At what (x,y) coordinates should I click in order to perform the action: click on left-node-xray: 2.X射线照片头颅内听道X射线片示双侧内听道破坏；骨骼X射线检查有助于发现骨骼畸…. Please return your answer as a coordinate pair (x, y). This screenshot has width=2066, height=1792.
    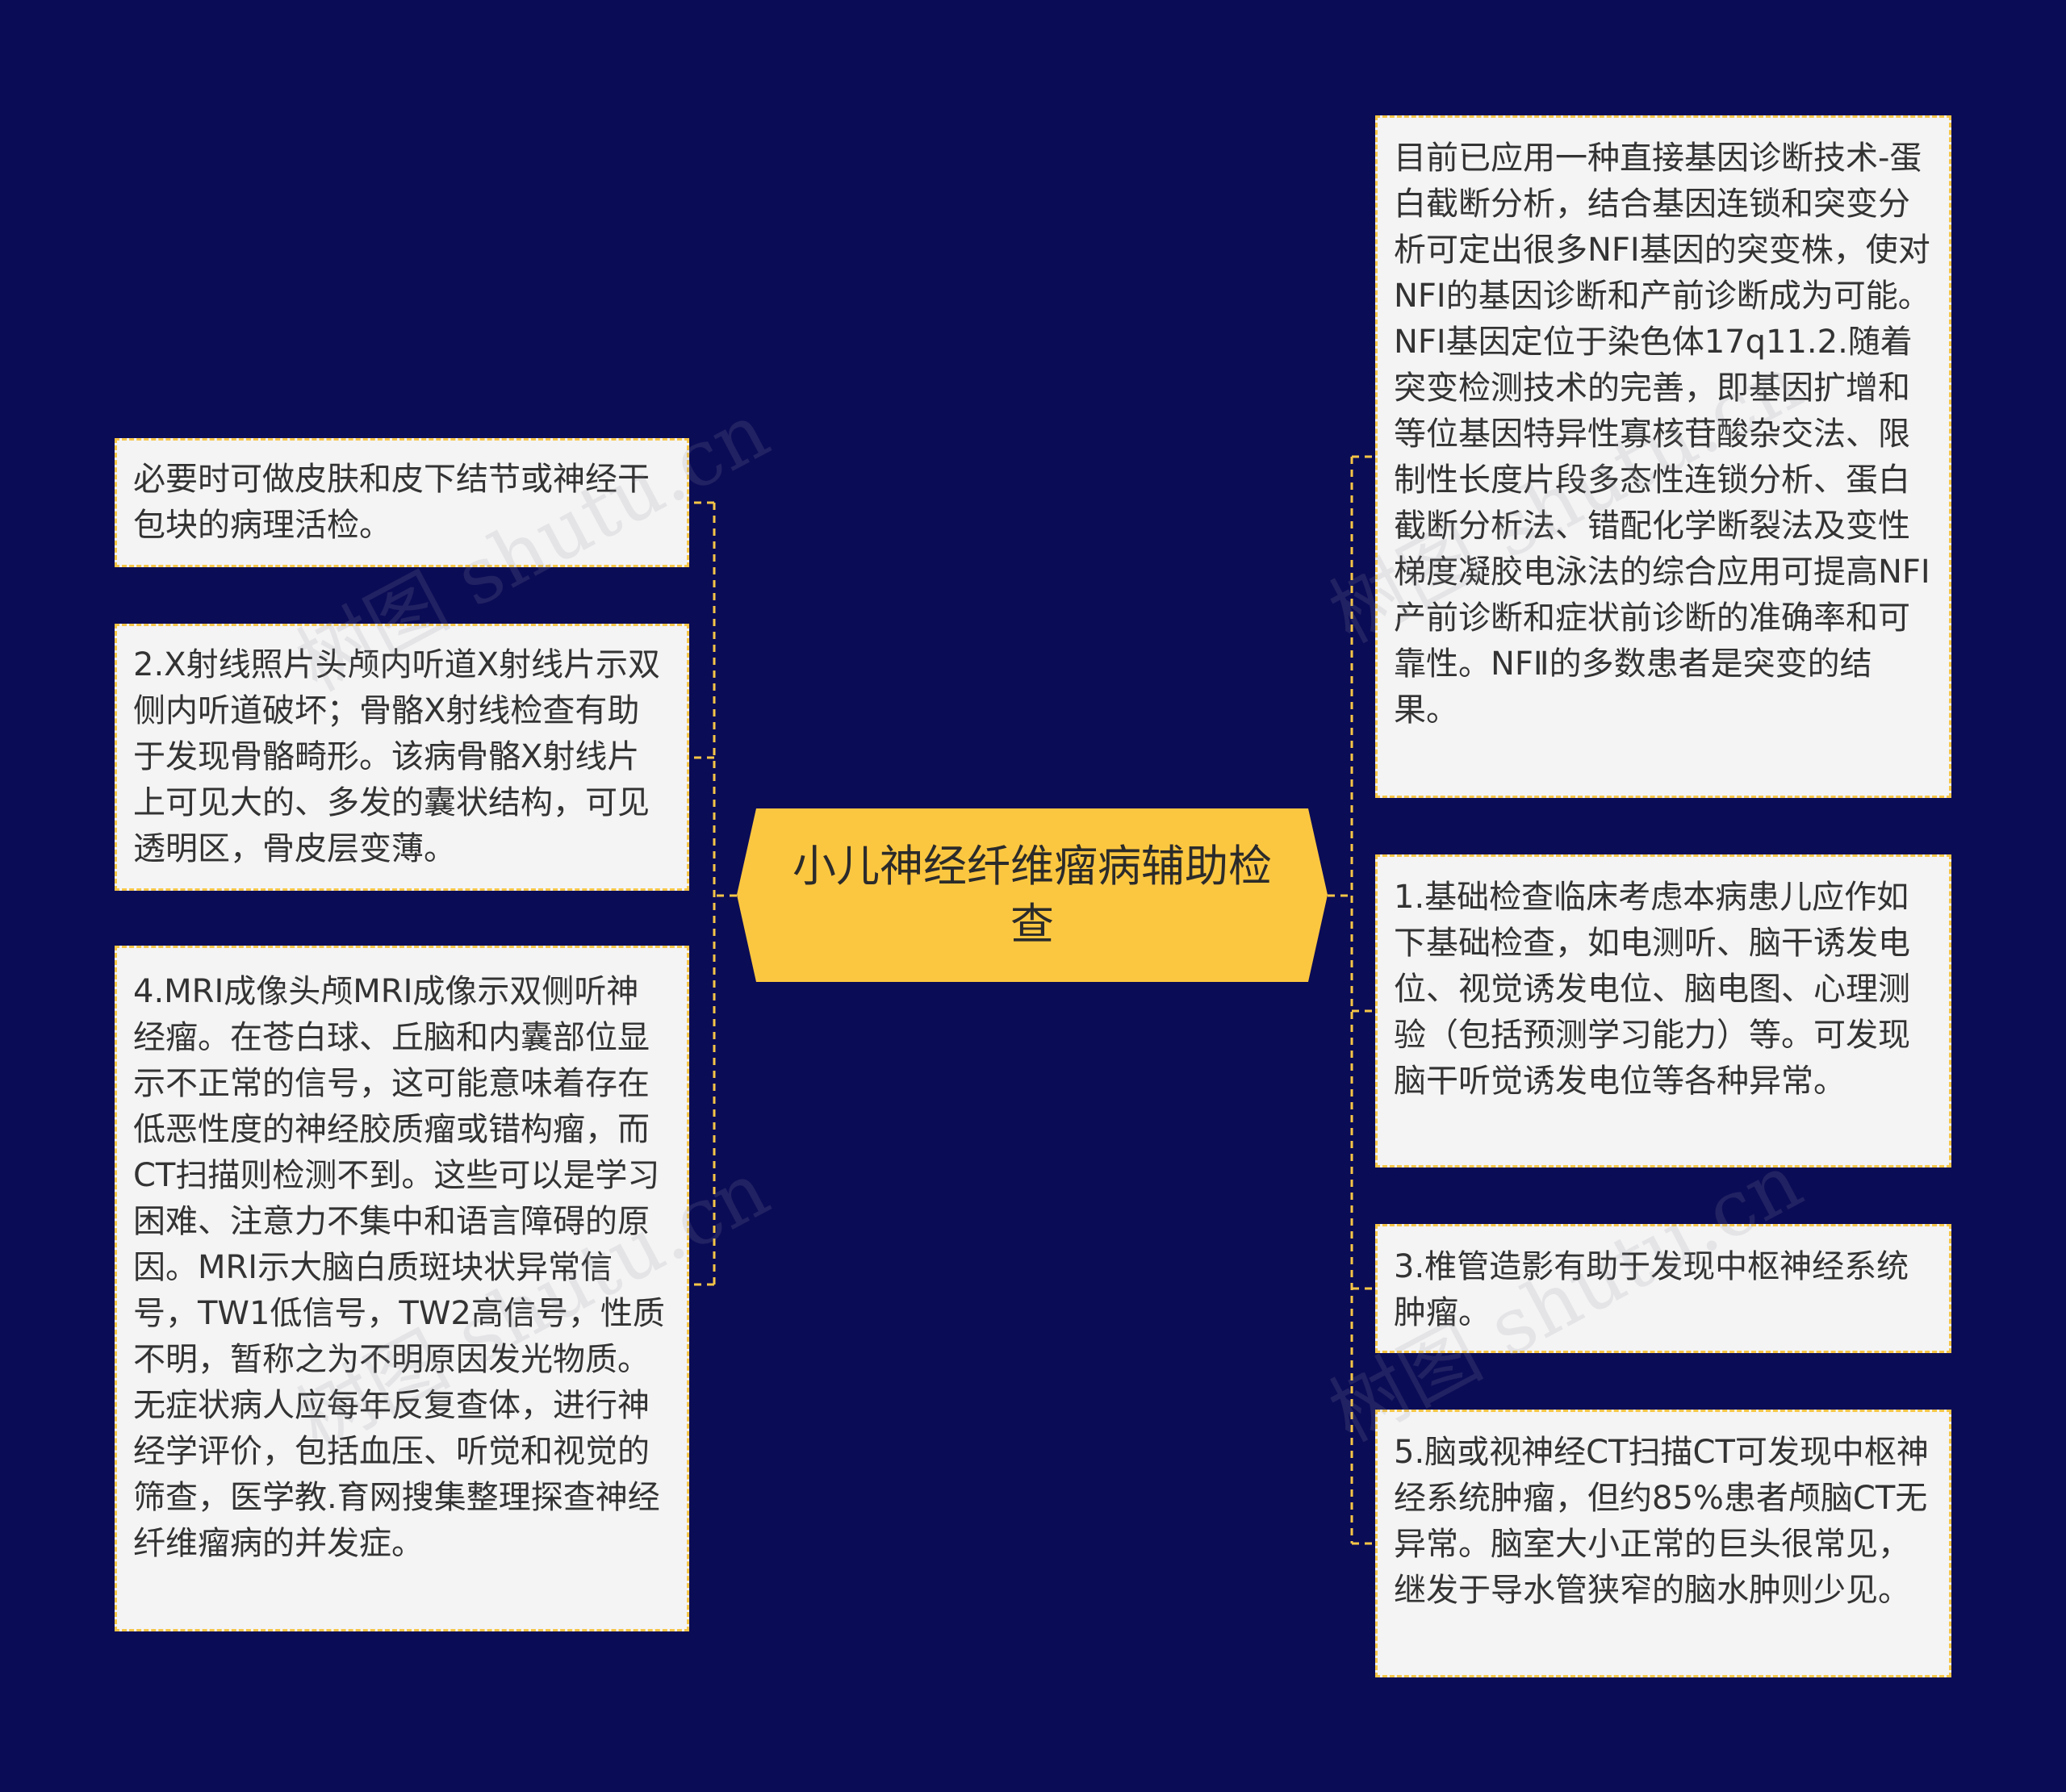
    Looking at the image, I should click on (402, 757).